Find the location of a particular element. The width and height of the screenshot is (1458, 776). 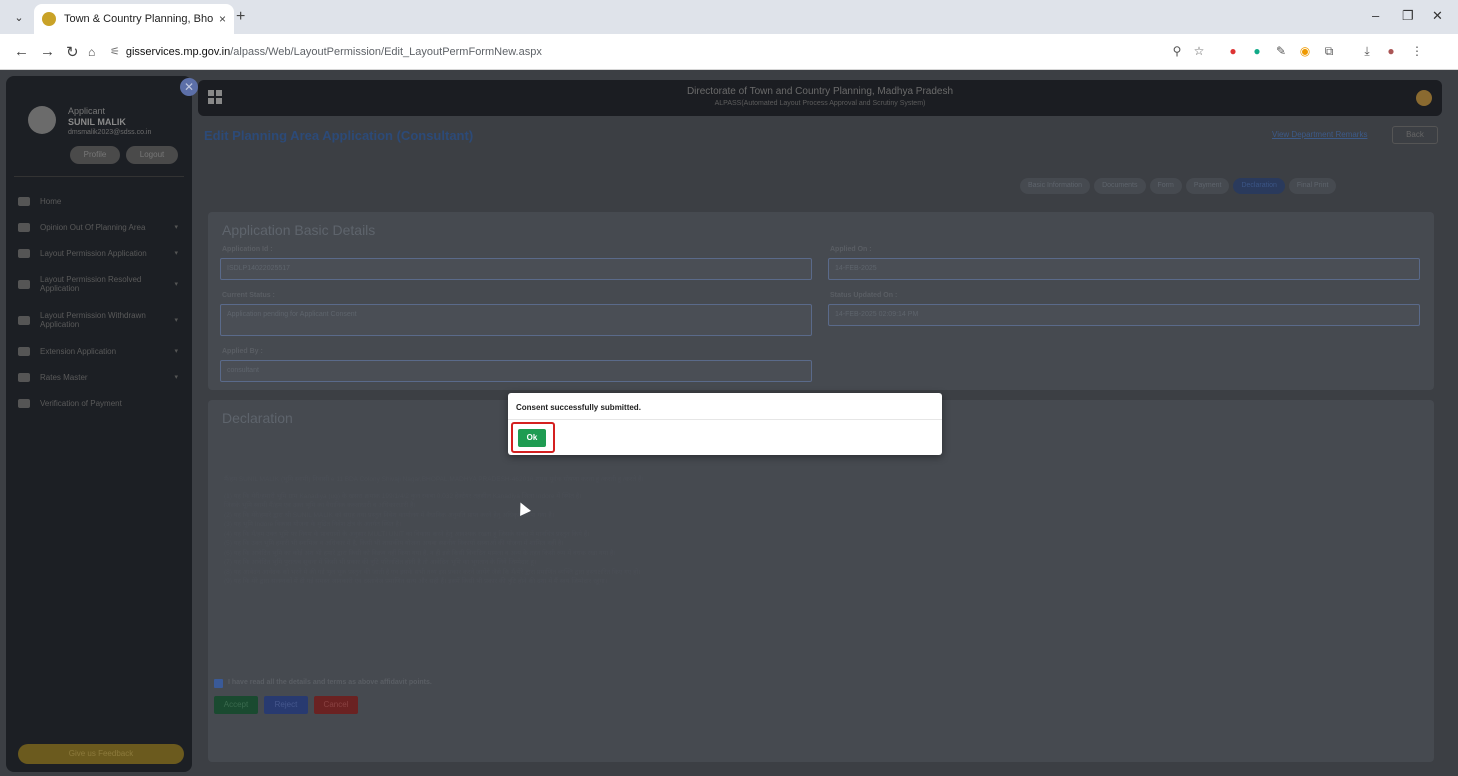

user-role: Applicant is located at coordinates (87, 111).